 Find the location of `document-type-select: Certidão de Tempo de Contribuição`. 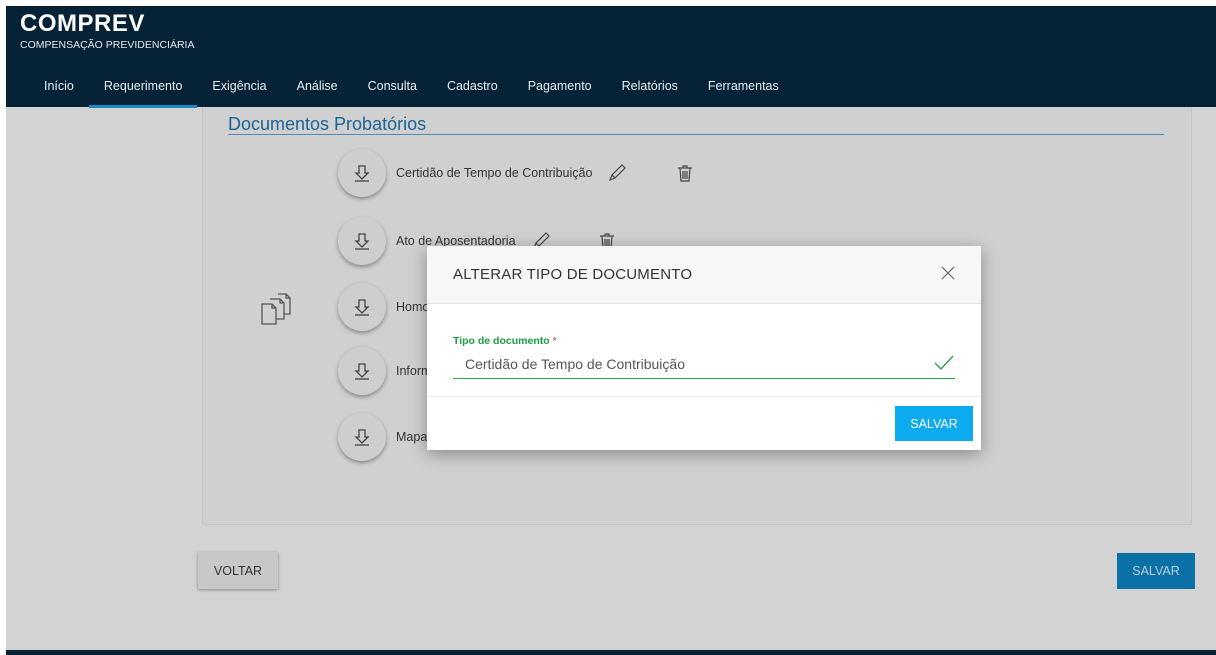

document-type-select: Certidão de Tempo de Contribuição is located at coordinates (704, 365).